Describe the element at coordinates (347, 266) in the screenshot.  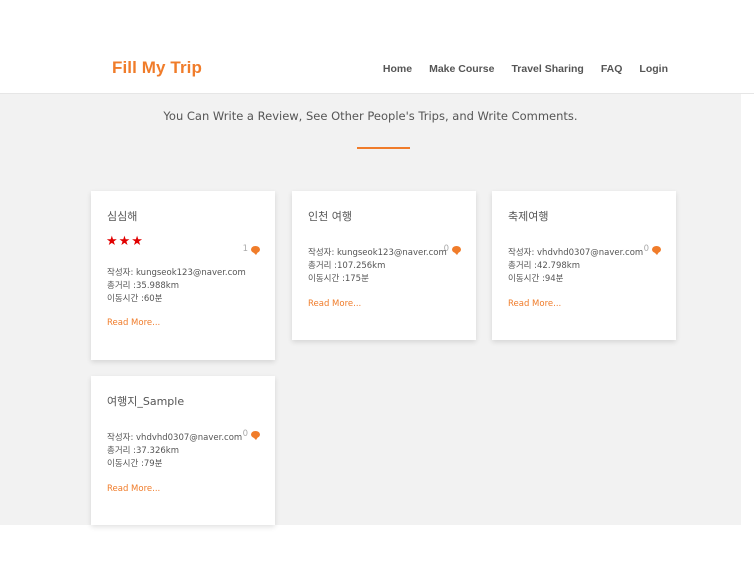
I see `trip-distance: 총거리 :107.256km` at that location.